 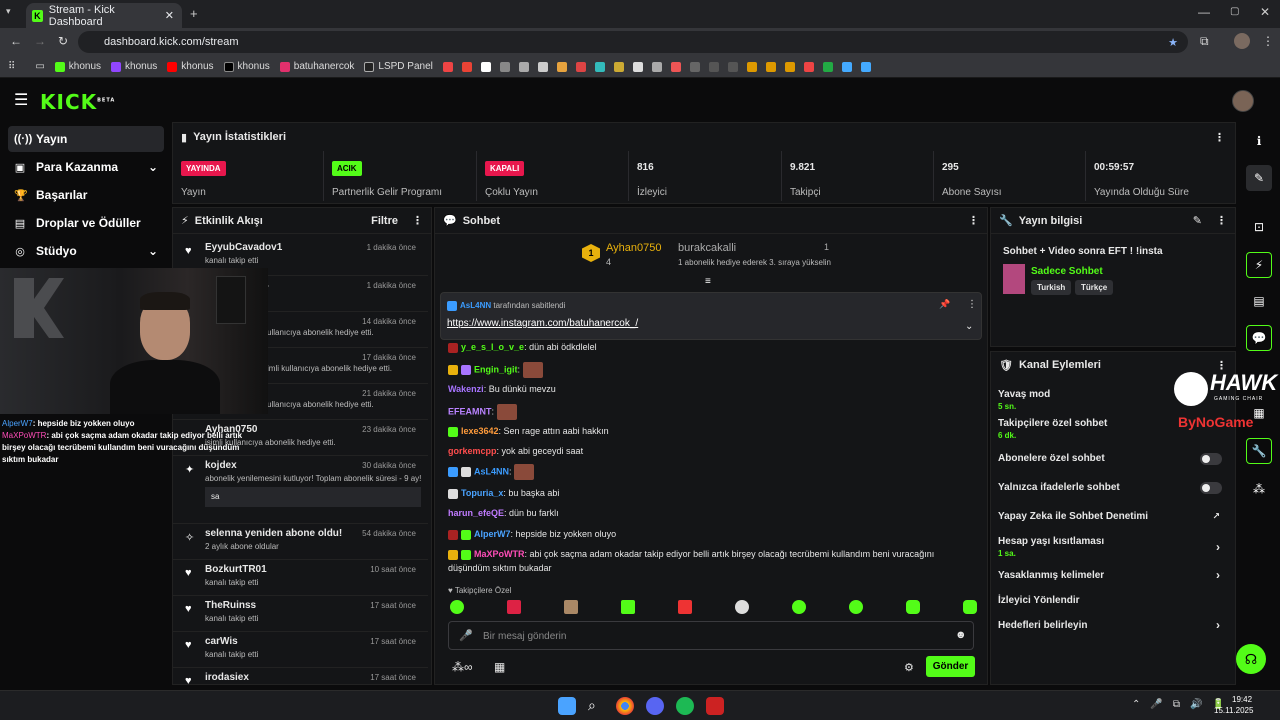 What do you see at coordinates (1197, 220) in the screenshot?
I see `edit-icon: ✎` at bounding box center [1197, 220].